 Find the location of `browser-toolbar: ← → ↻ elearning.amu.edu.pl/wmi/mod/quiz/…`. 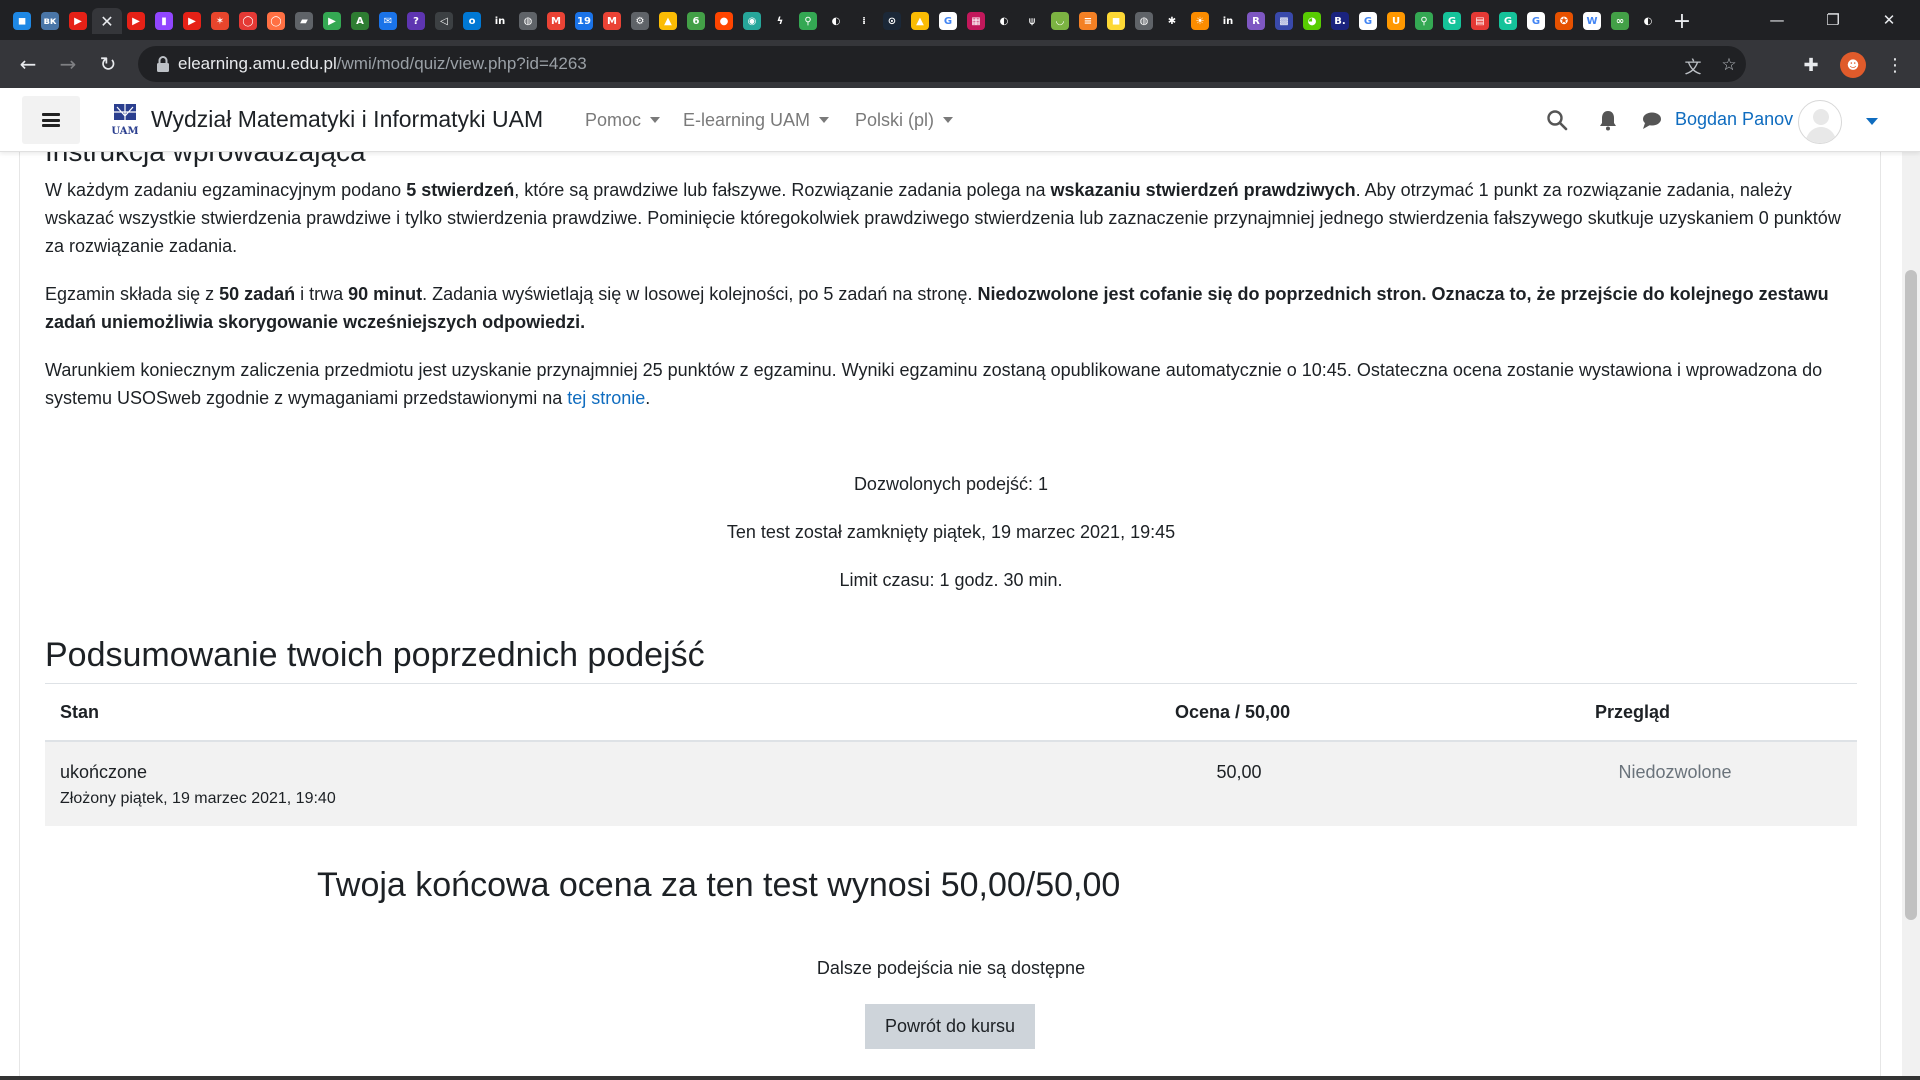

browser-toolbar: ← → ↻ elearning.amu.edu.pl/wmi/mod/quiz/… is located at coordinates (960, 64).